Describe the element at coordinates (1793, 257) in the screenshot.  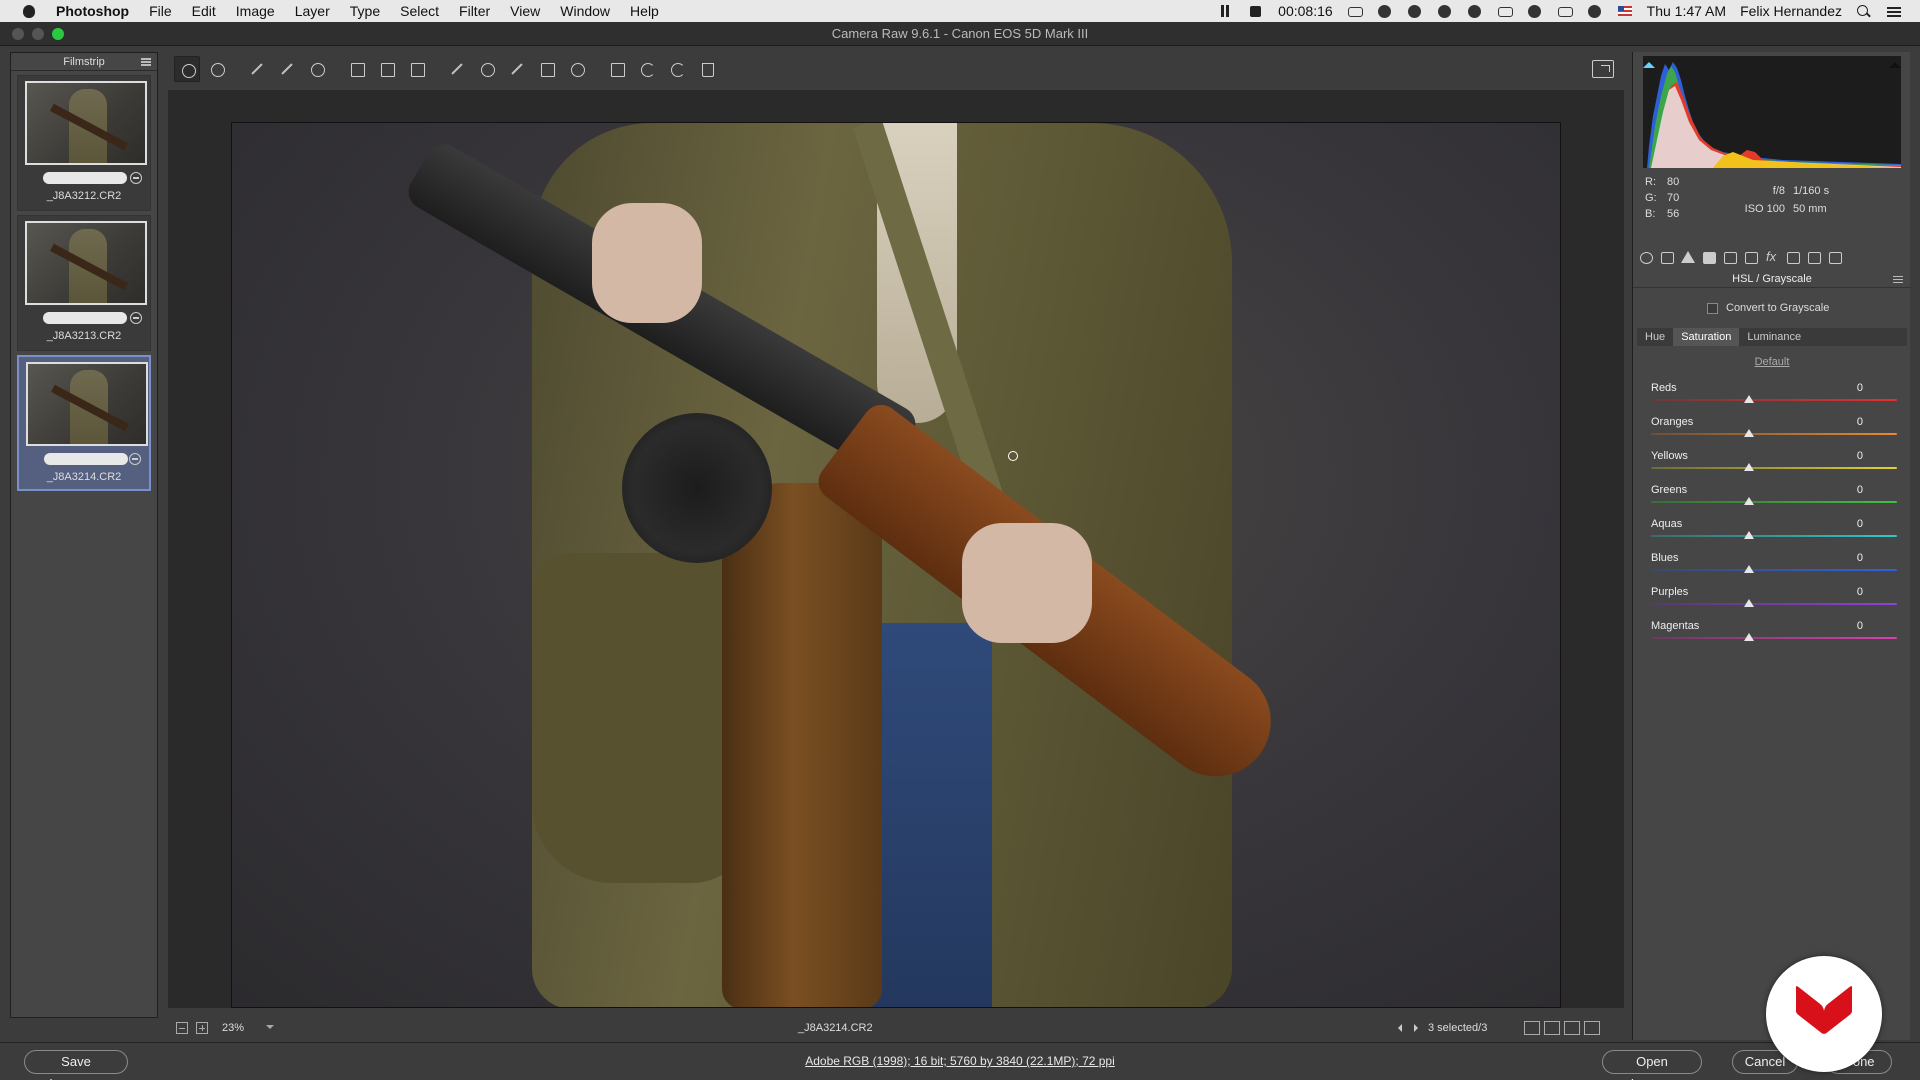
I see `camera-calibration-icon` at that location.